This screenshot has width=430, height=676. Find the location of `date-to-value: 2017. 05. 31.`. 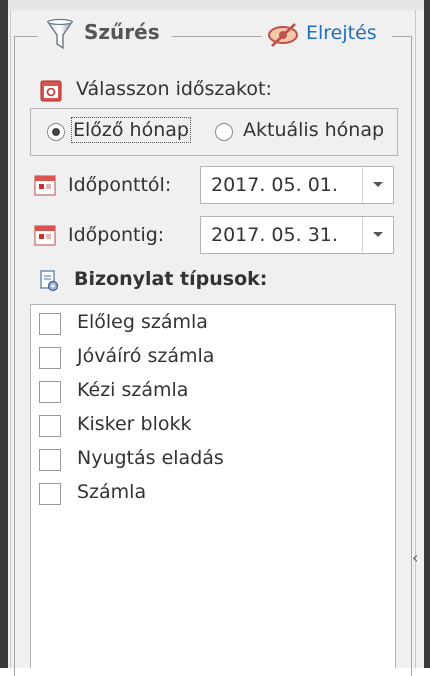

date-to-value: 2017. 05. 31. is located at coordinates (274, 235).